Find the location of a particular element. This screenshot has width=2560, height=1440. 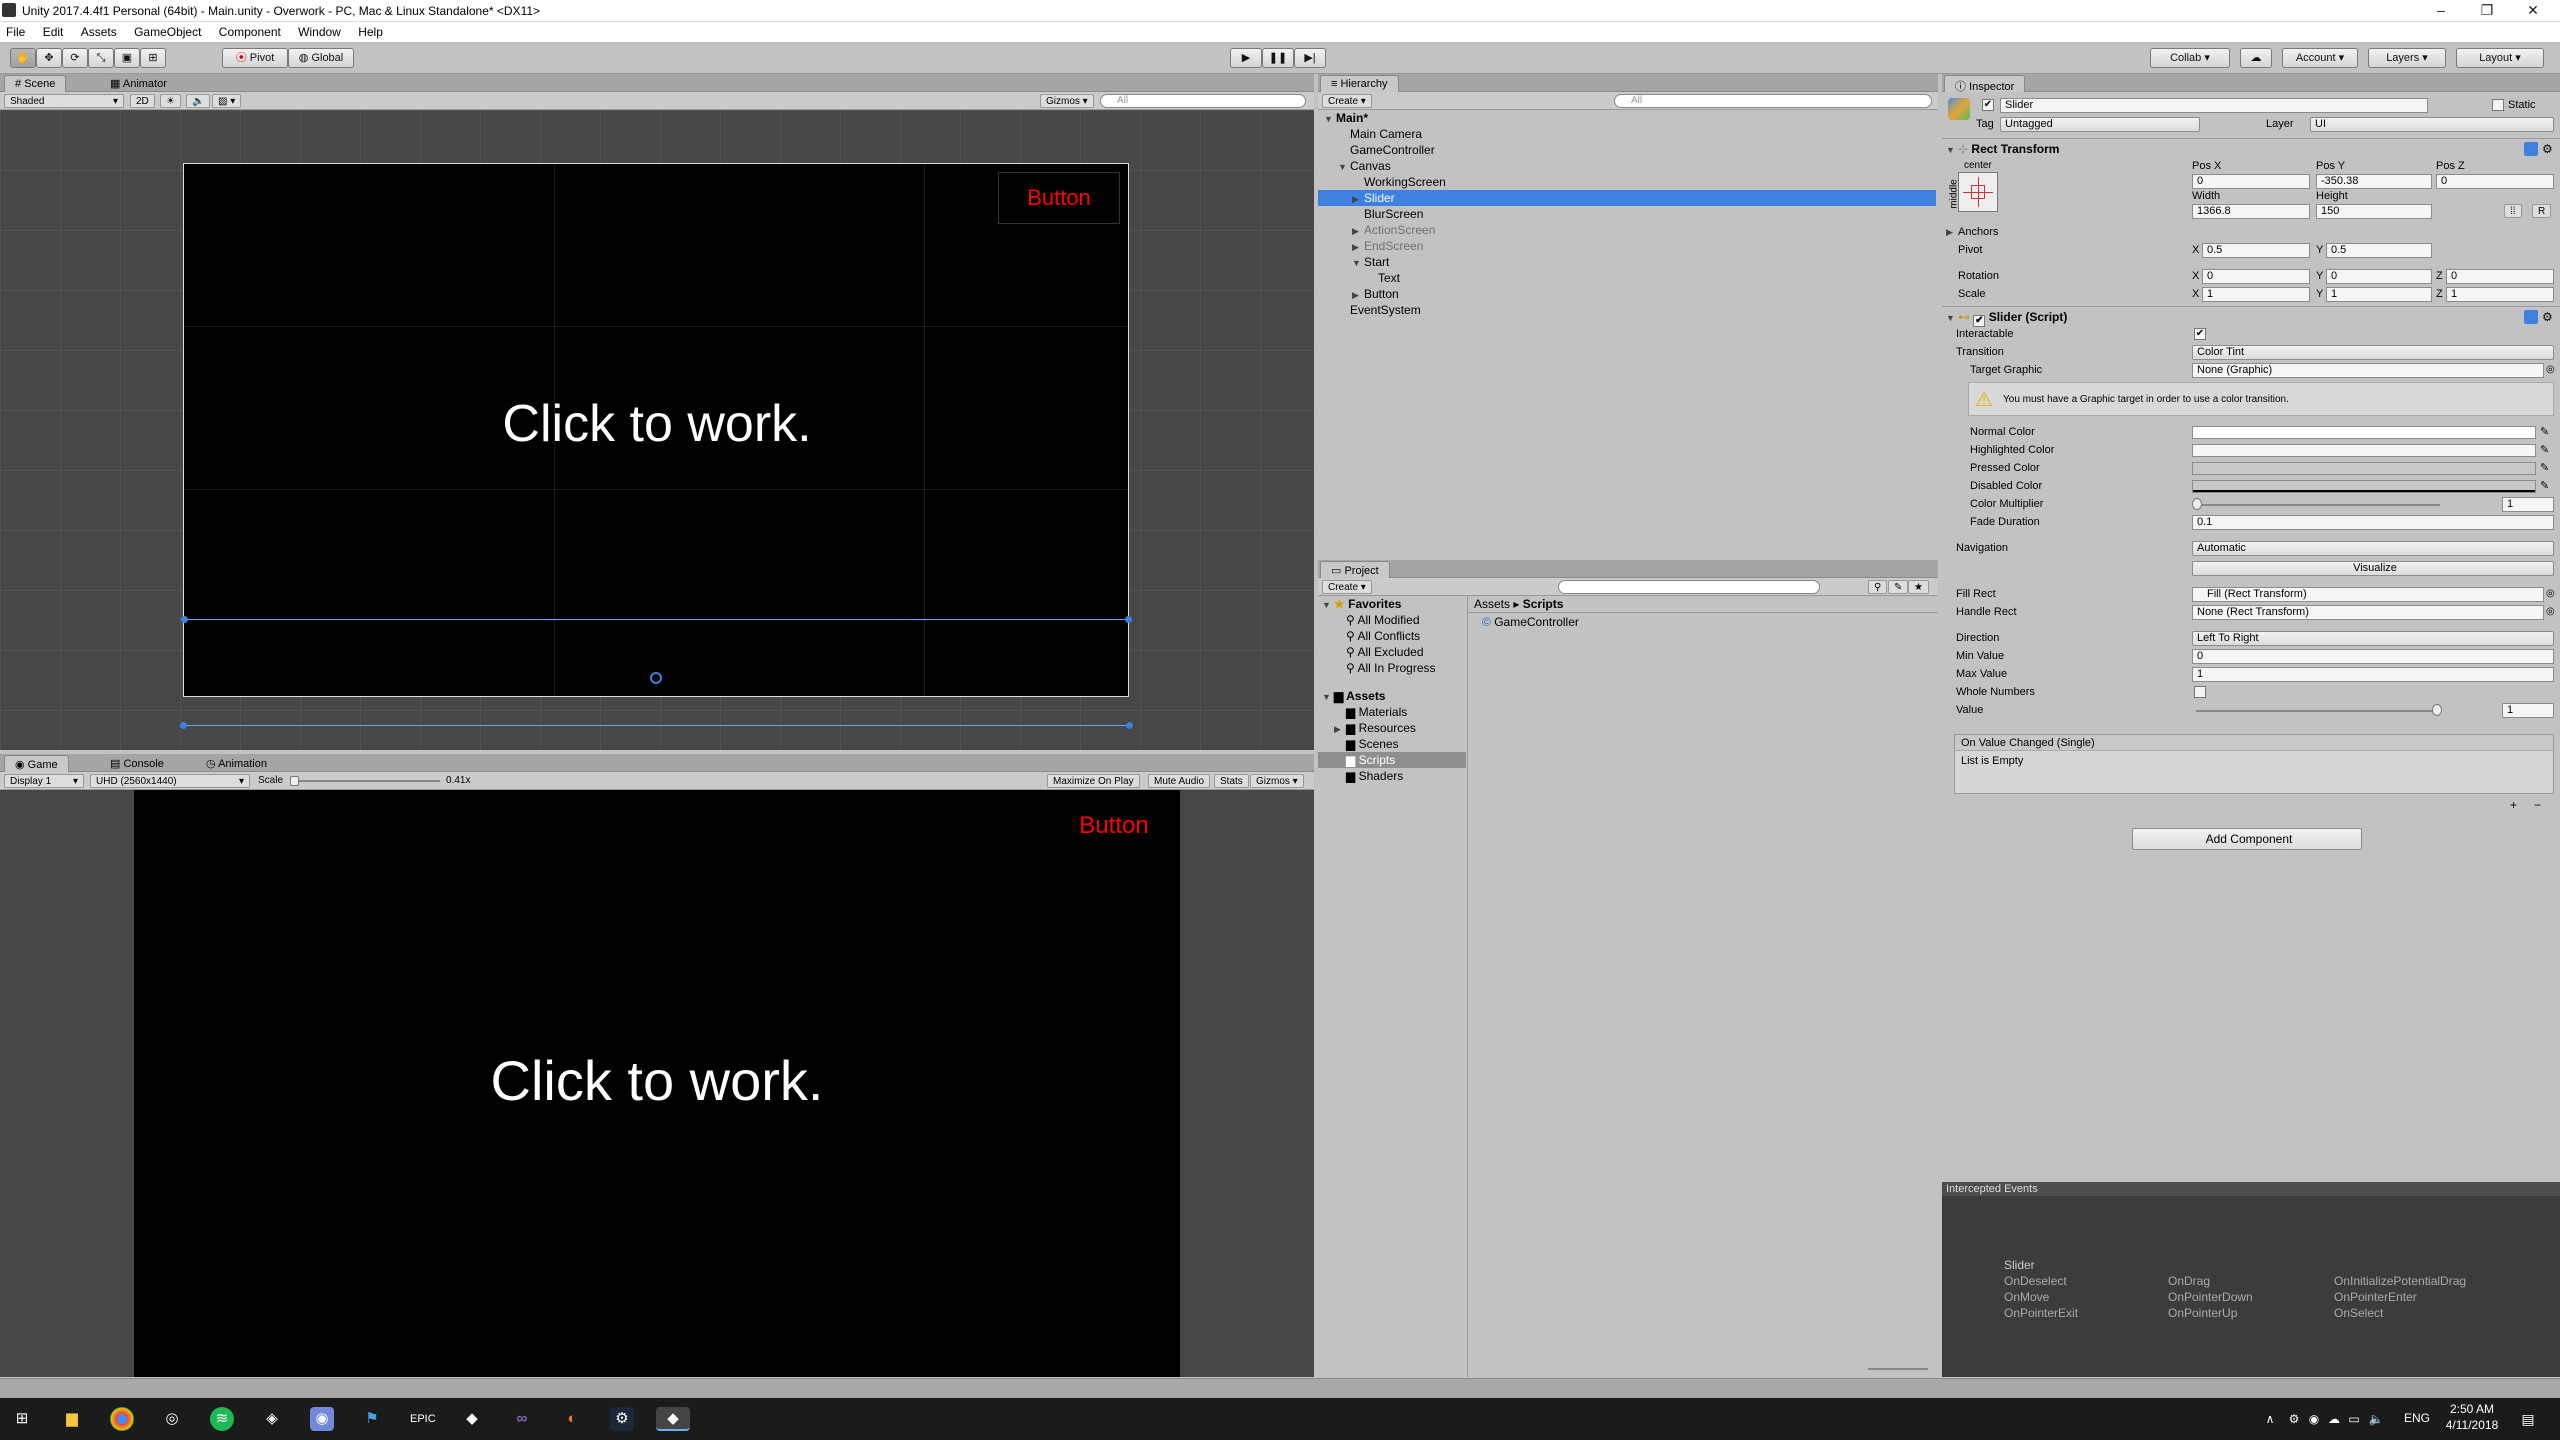

rect-transform-header: ▼ ⊹ Rect Transform is located at coordinates (2002, 149).